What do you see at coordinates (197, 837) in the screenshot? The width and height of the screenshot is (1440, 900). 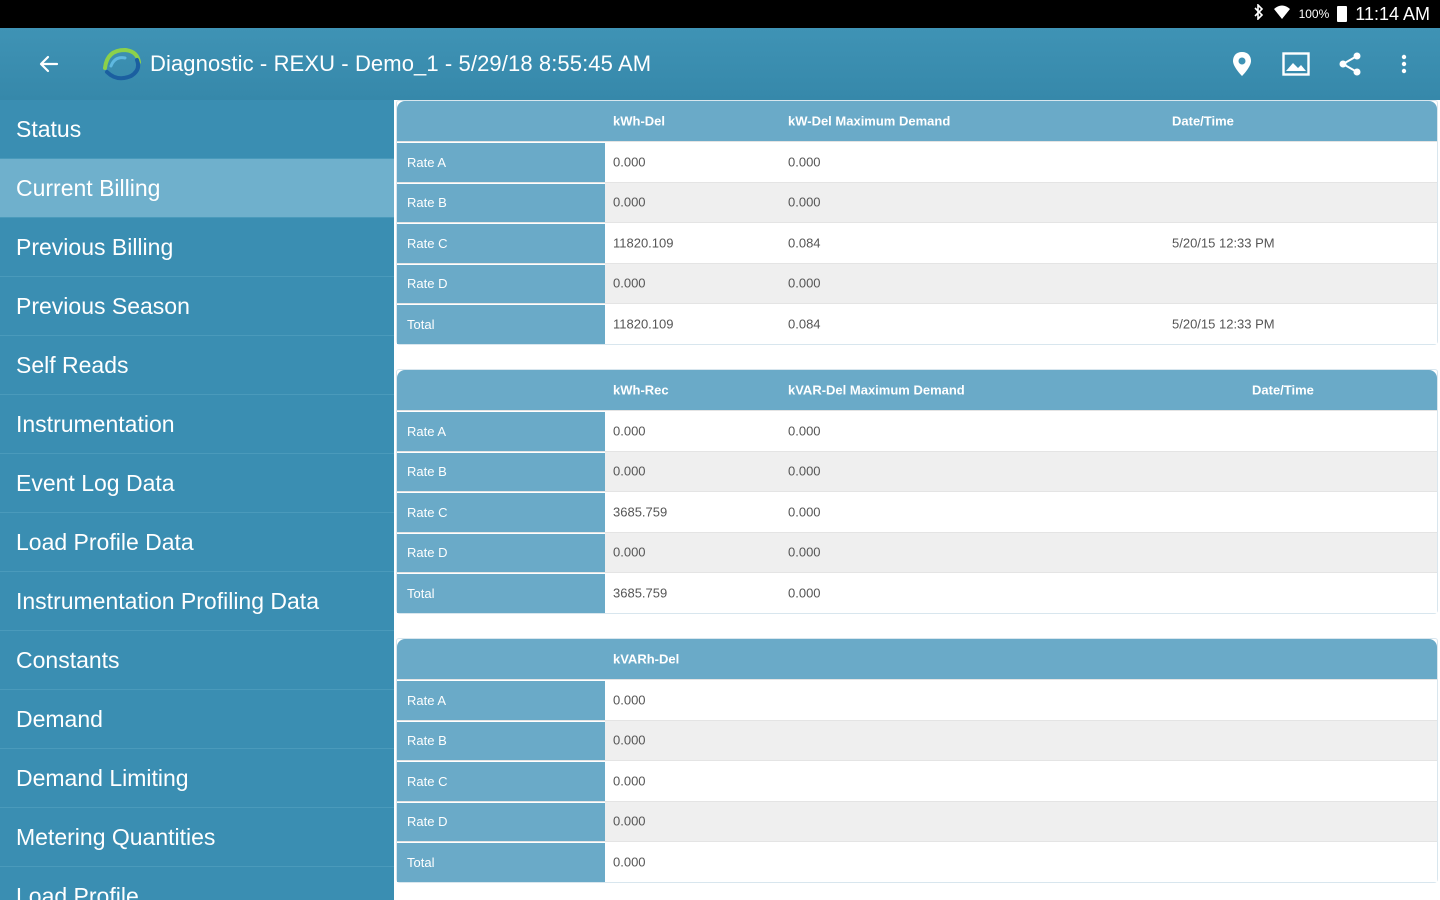 I see `sidebar-item-metering-quantities: Metering Quantities` at bounding box center [197, 837].